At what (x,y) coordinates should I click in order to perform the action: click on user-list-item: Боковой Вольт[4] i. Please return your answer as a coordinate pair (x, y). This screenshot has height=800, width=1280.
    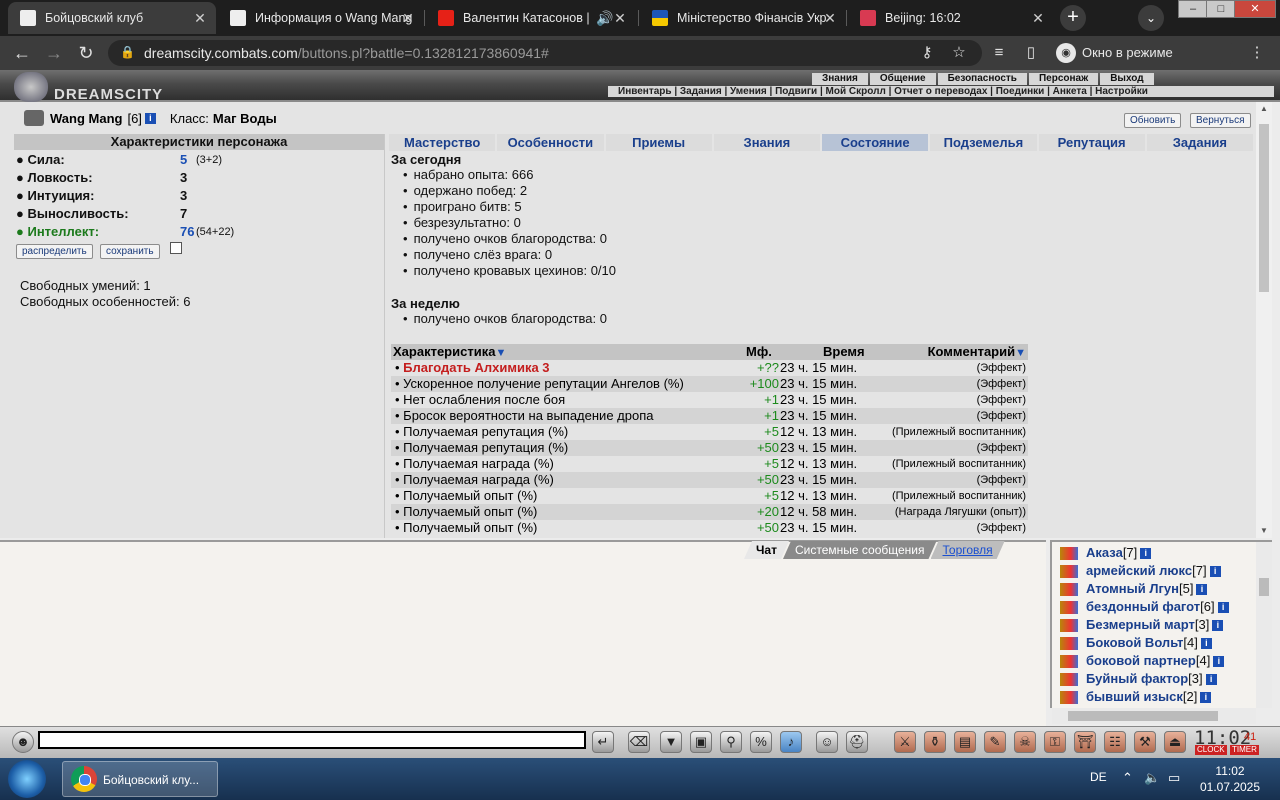
    Looking at the image, I should click on (1136, 643).